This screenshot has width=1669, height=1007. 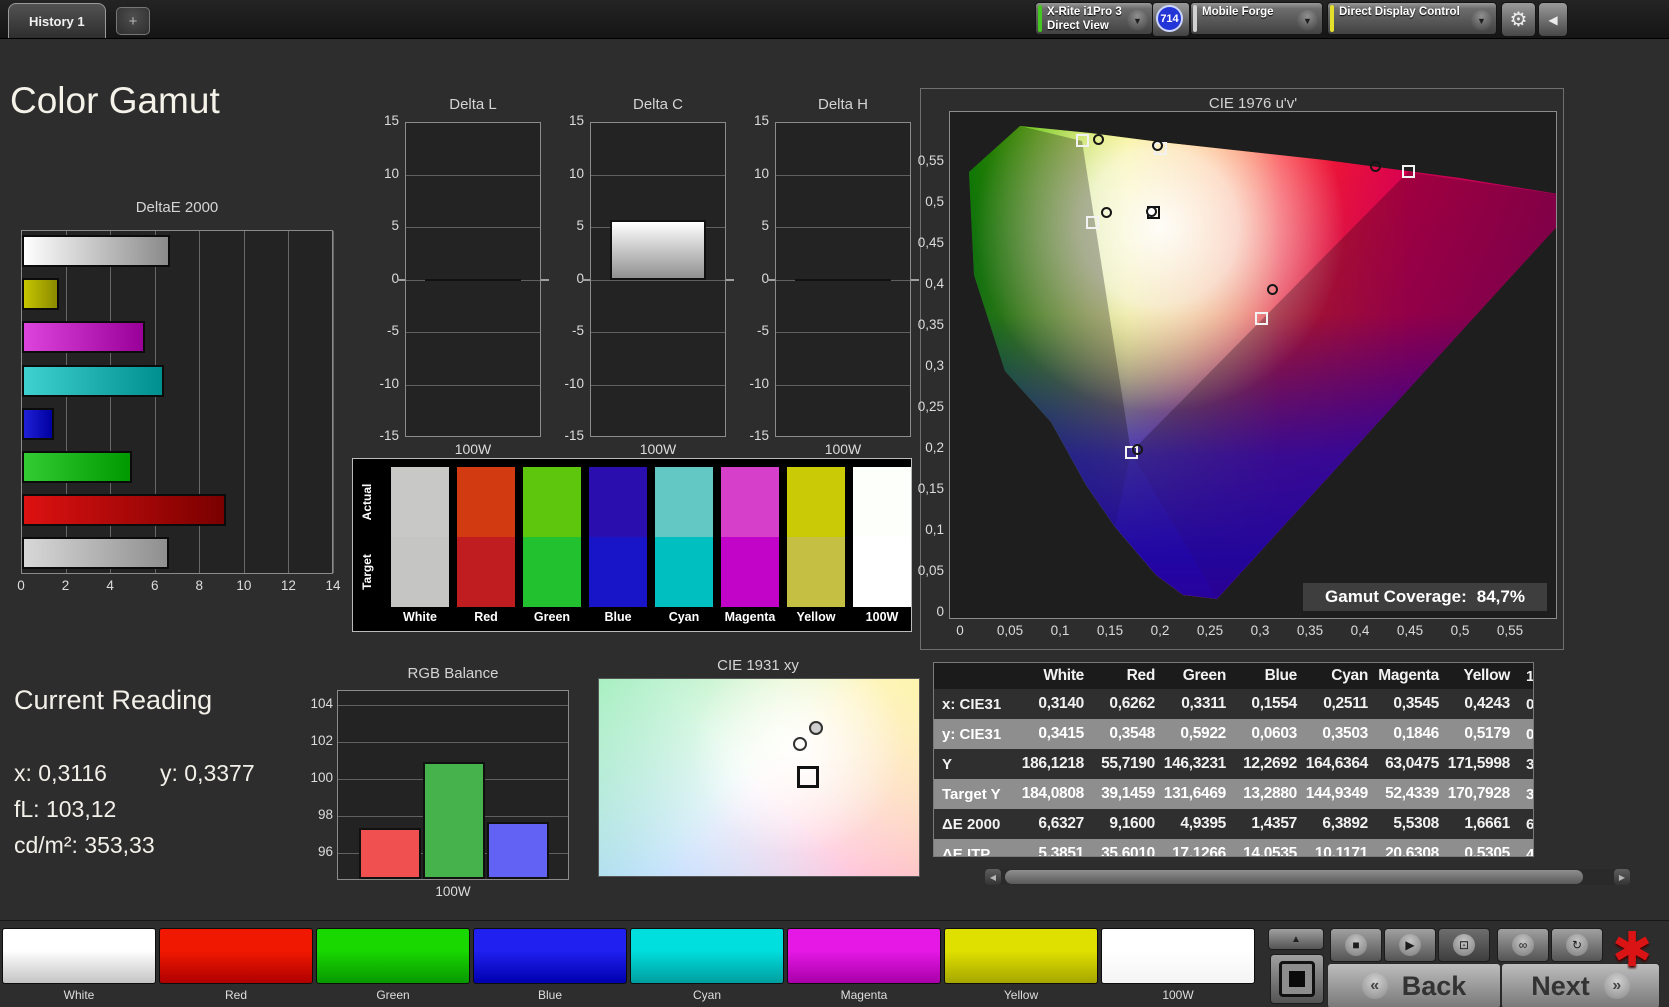 What do you see at coordinates (707, 956) in the screenshot?
I see `patch-button-cyan` at bounding box center [707, 956].